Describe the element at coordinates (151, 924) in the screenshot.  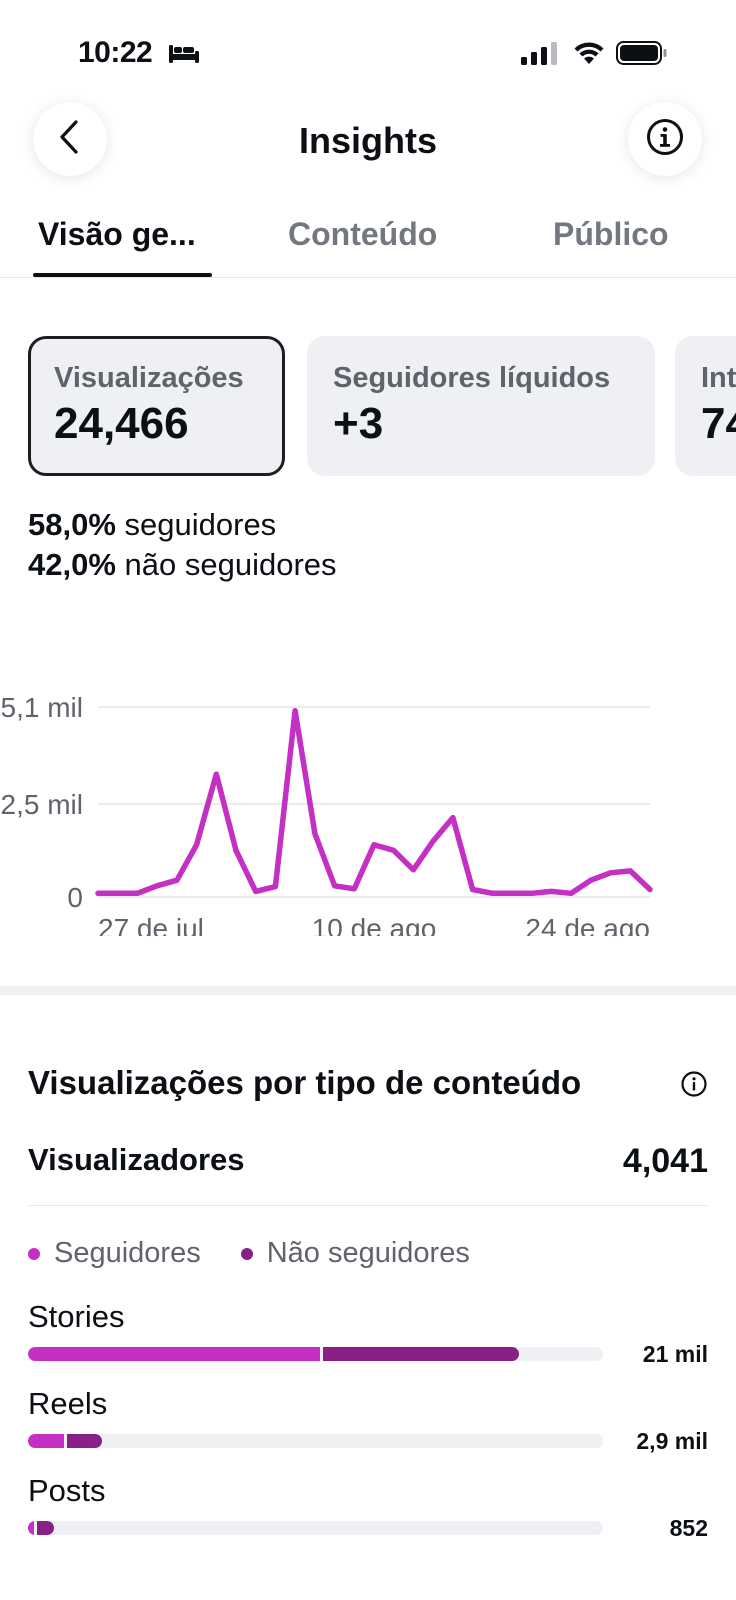
I see `x-tick-label: 27 de jul` at that location.